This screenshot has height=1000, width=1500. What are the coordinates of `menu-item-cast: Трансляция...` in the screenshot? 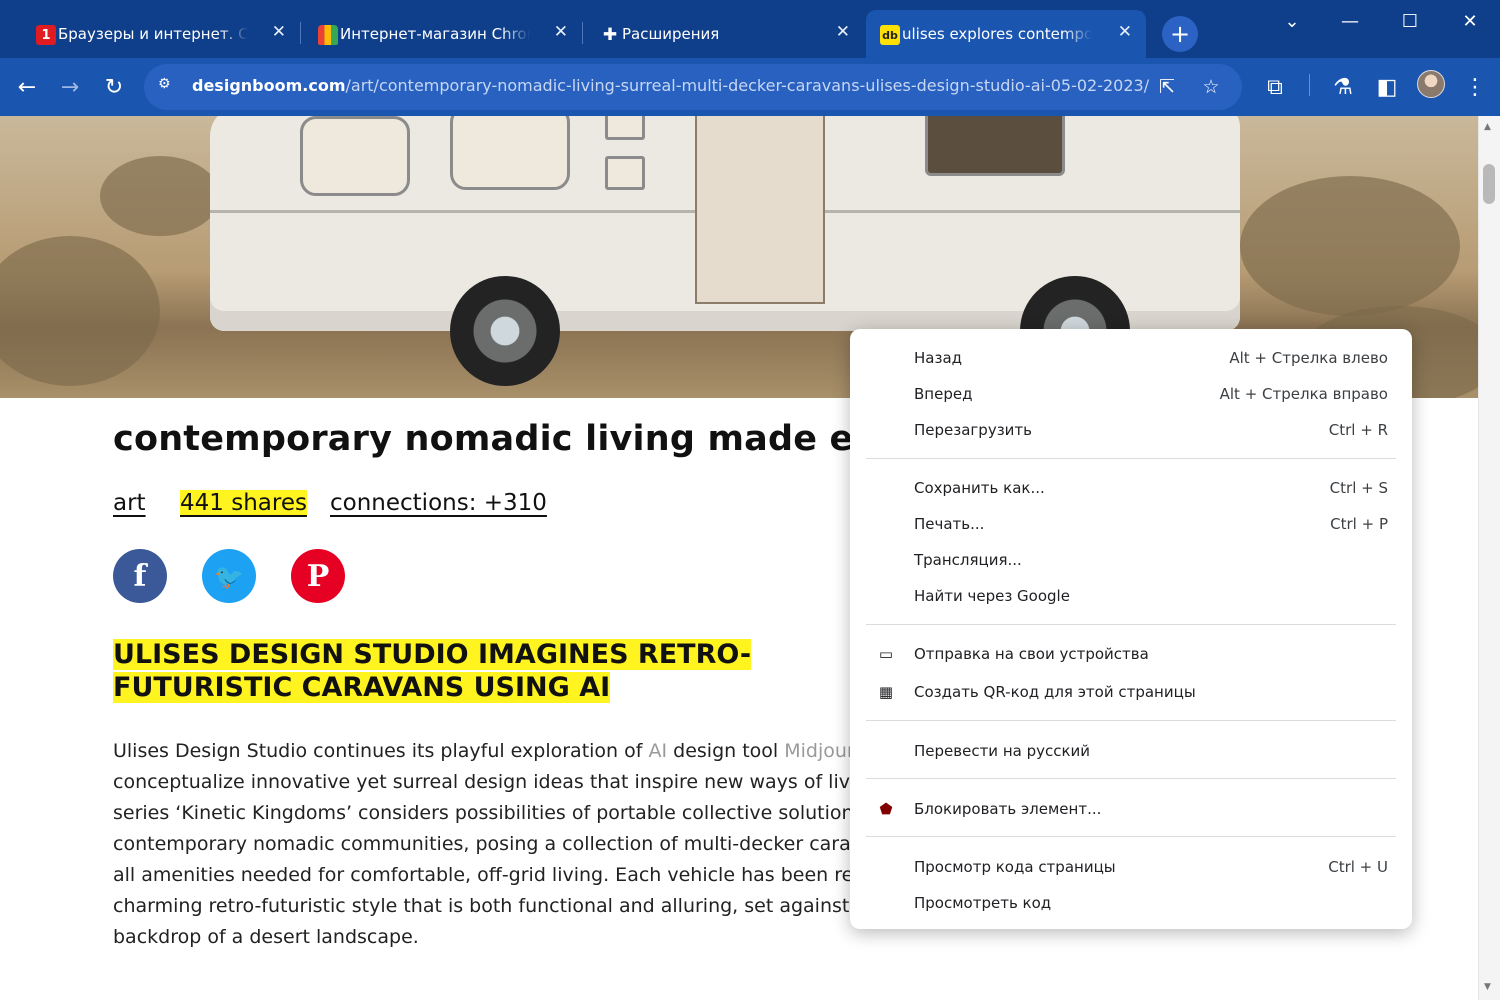 It's located at (1131, 560).